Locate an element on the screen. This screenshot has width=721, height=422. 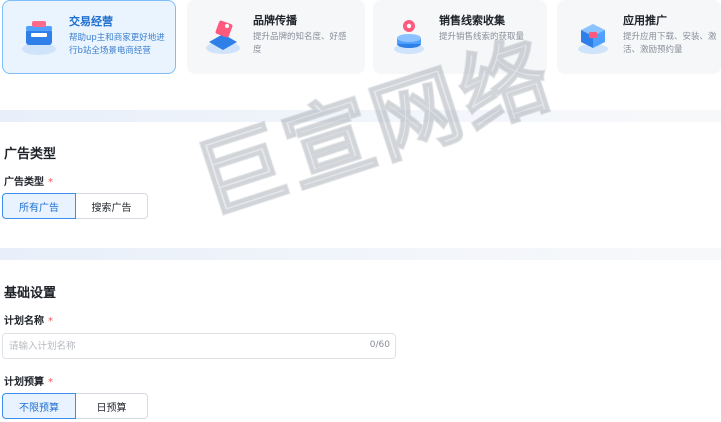
location-pin-icon is located at coordinates (409, 37).